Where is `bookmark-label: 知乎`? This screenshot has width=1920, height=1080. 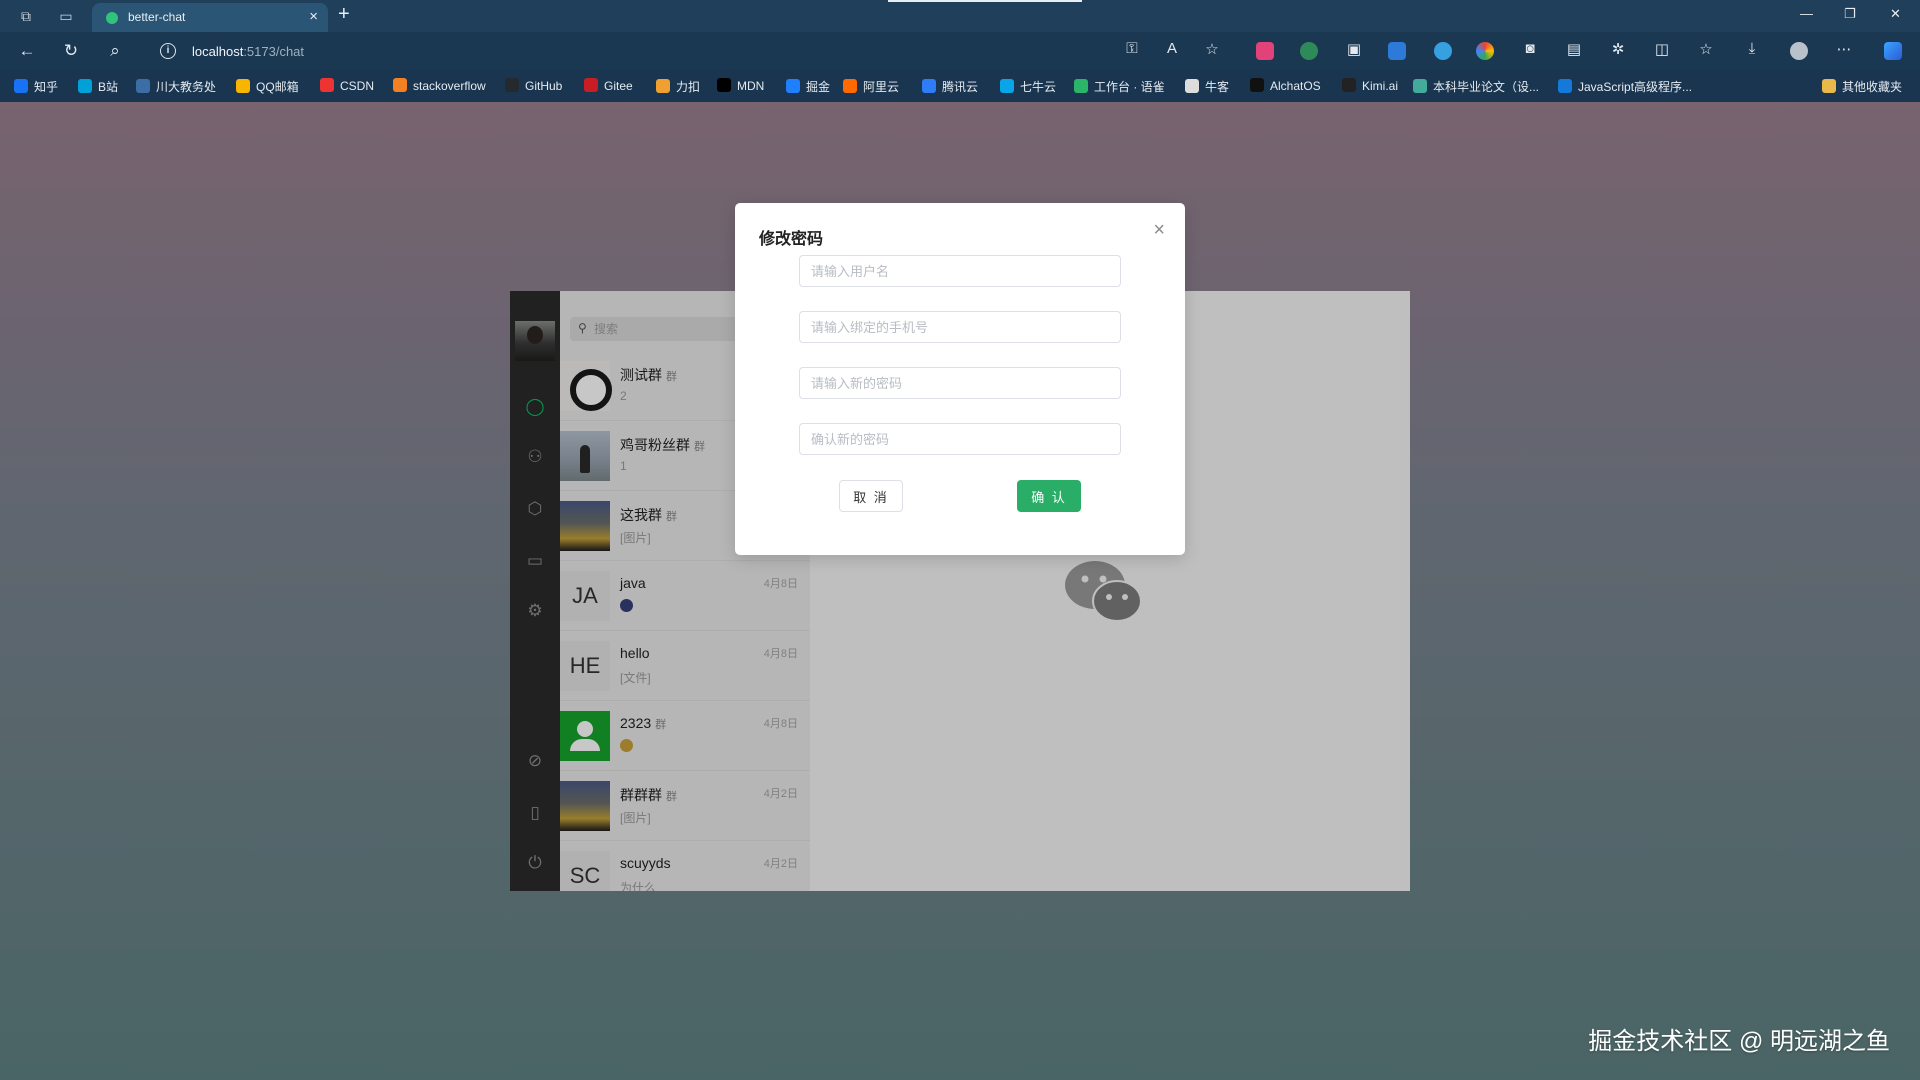
bookmark-label: 知乎 is located at coordinates (46, 87).